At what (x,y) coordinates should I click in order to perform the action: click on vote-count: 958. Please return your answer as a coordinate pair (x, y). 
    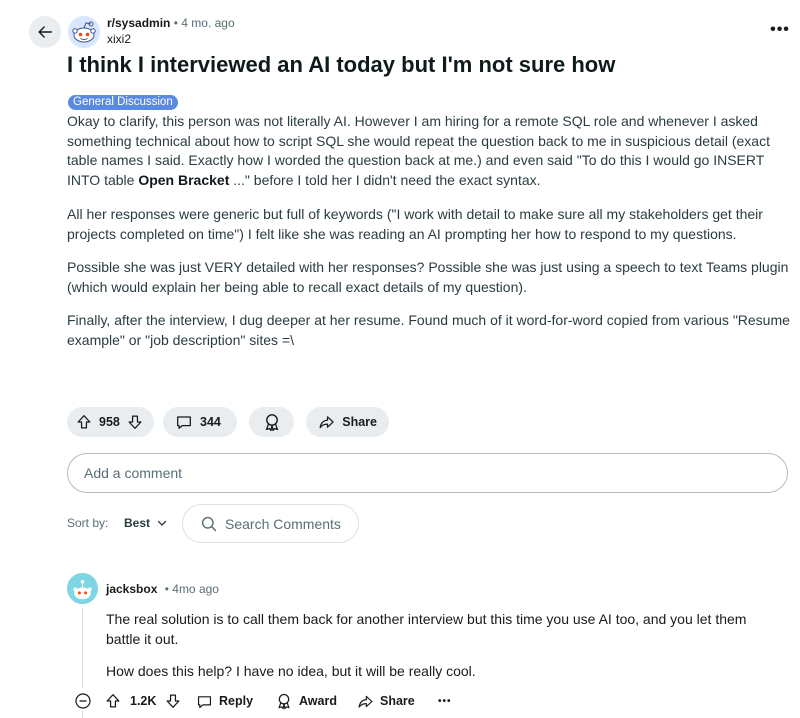
    Looking at the image, I should click on (109, 422).